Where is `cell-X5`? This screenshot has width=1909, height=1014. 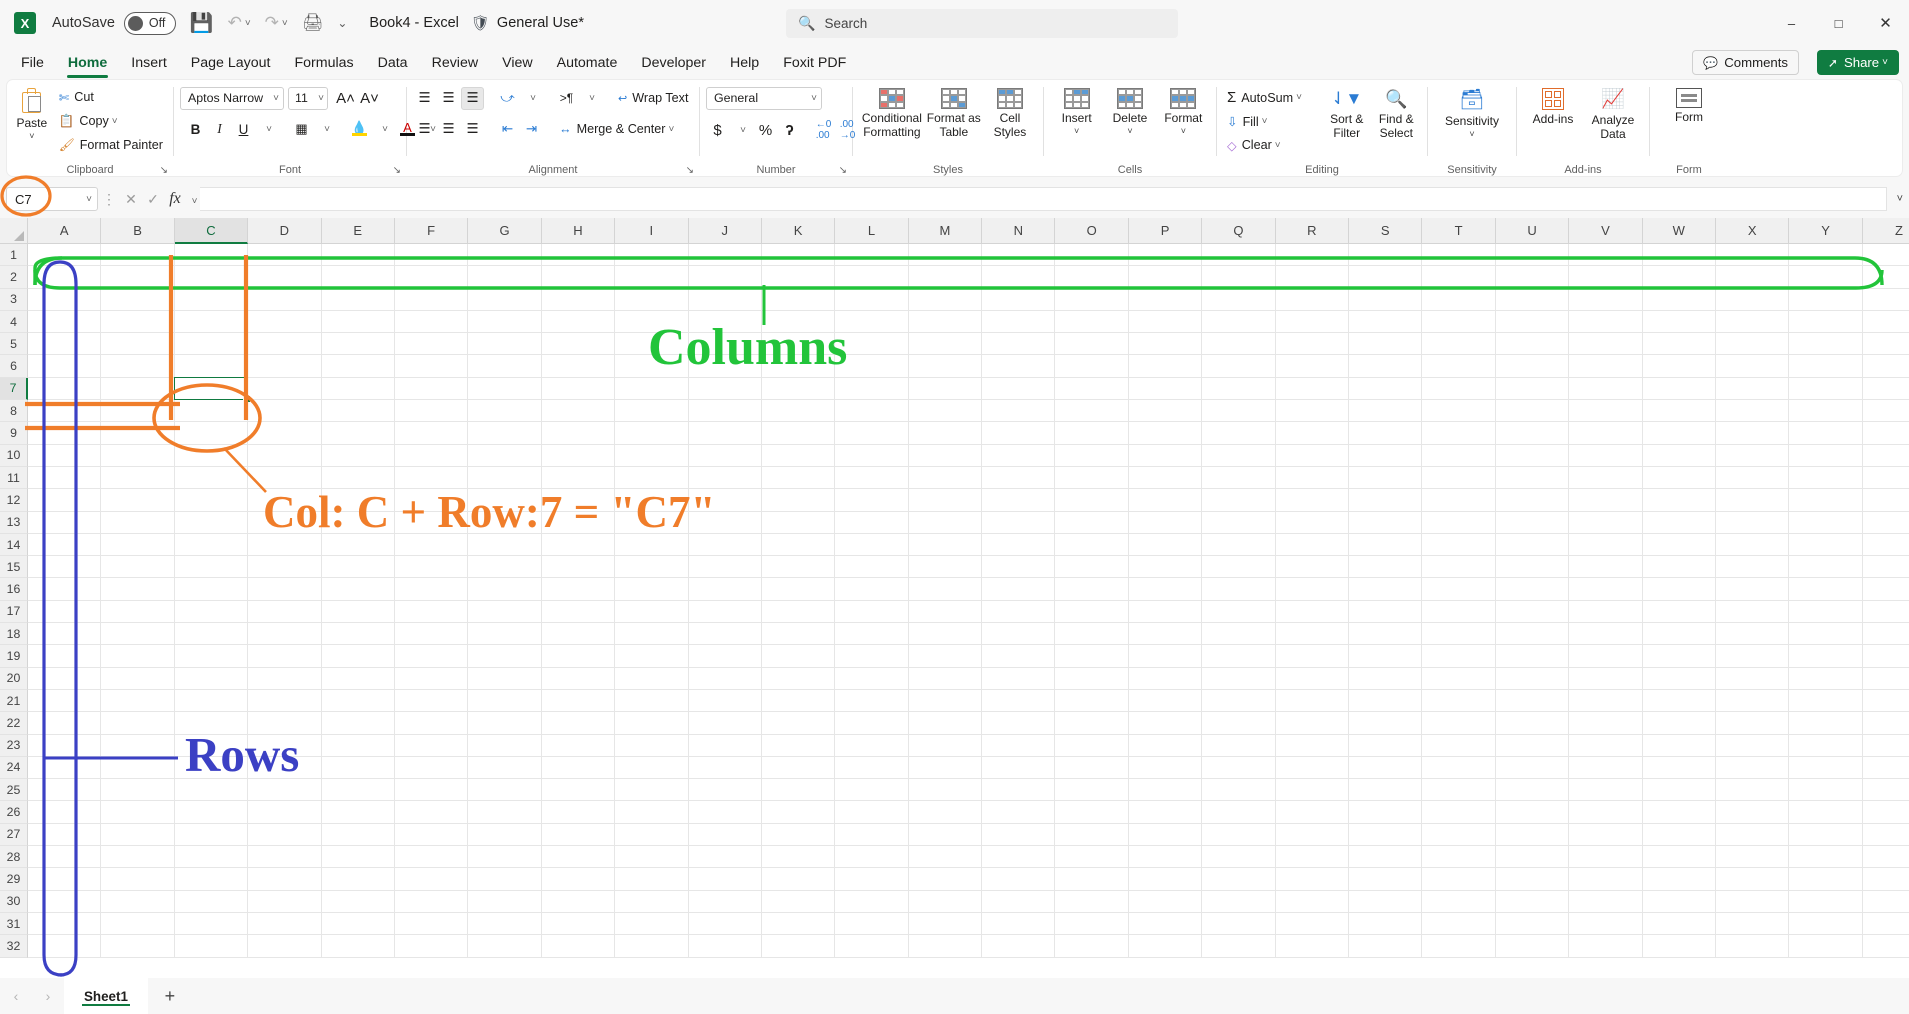
cell-X5 is located at coordinates (1752, 344).